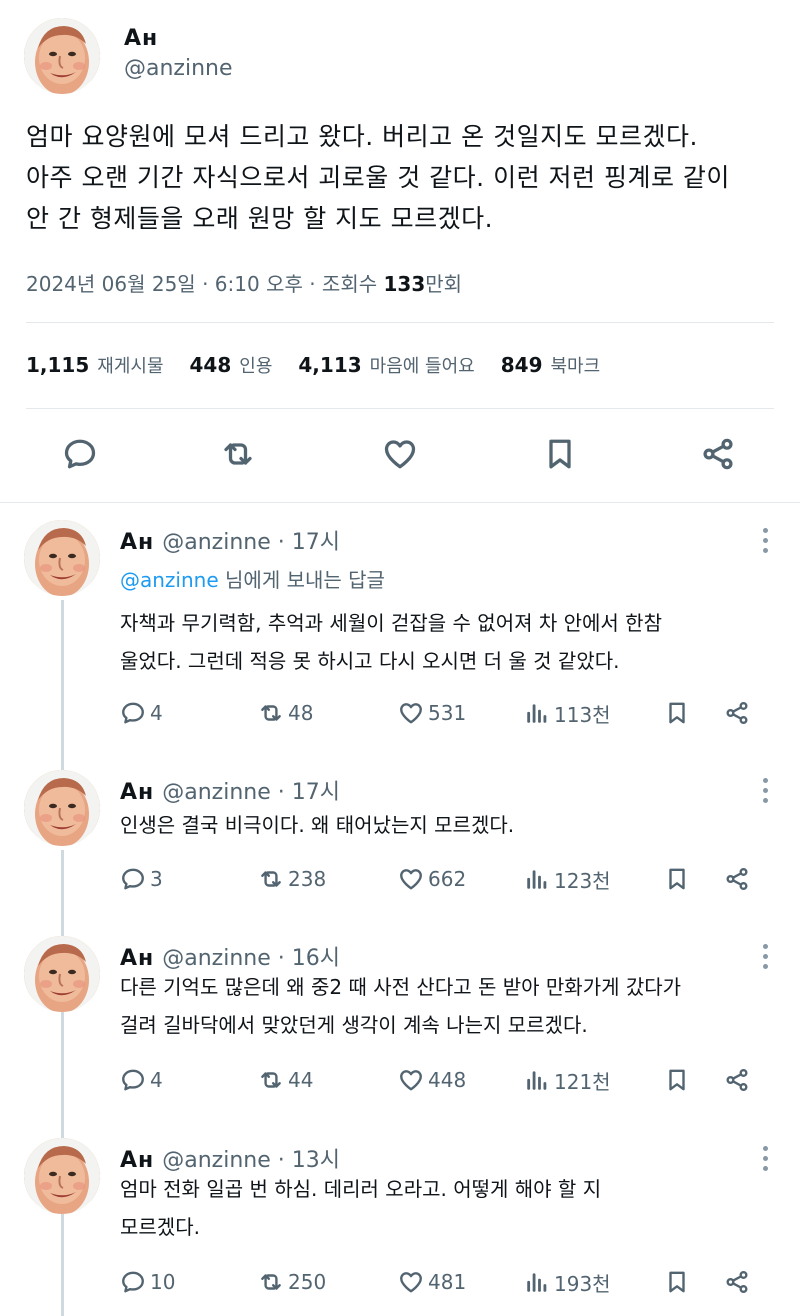  I want to click on quote-stat: 448 인용, so click(231, 365).